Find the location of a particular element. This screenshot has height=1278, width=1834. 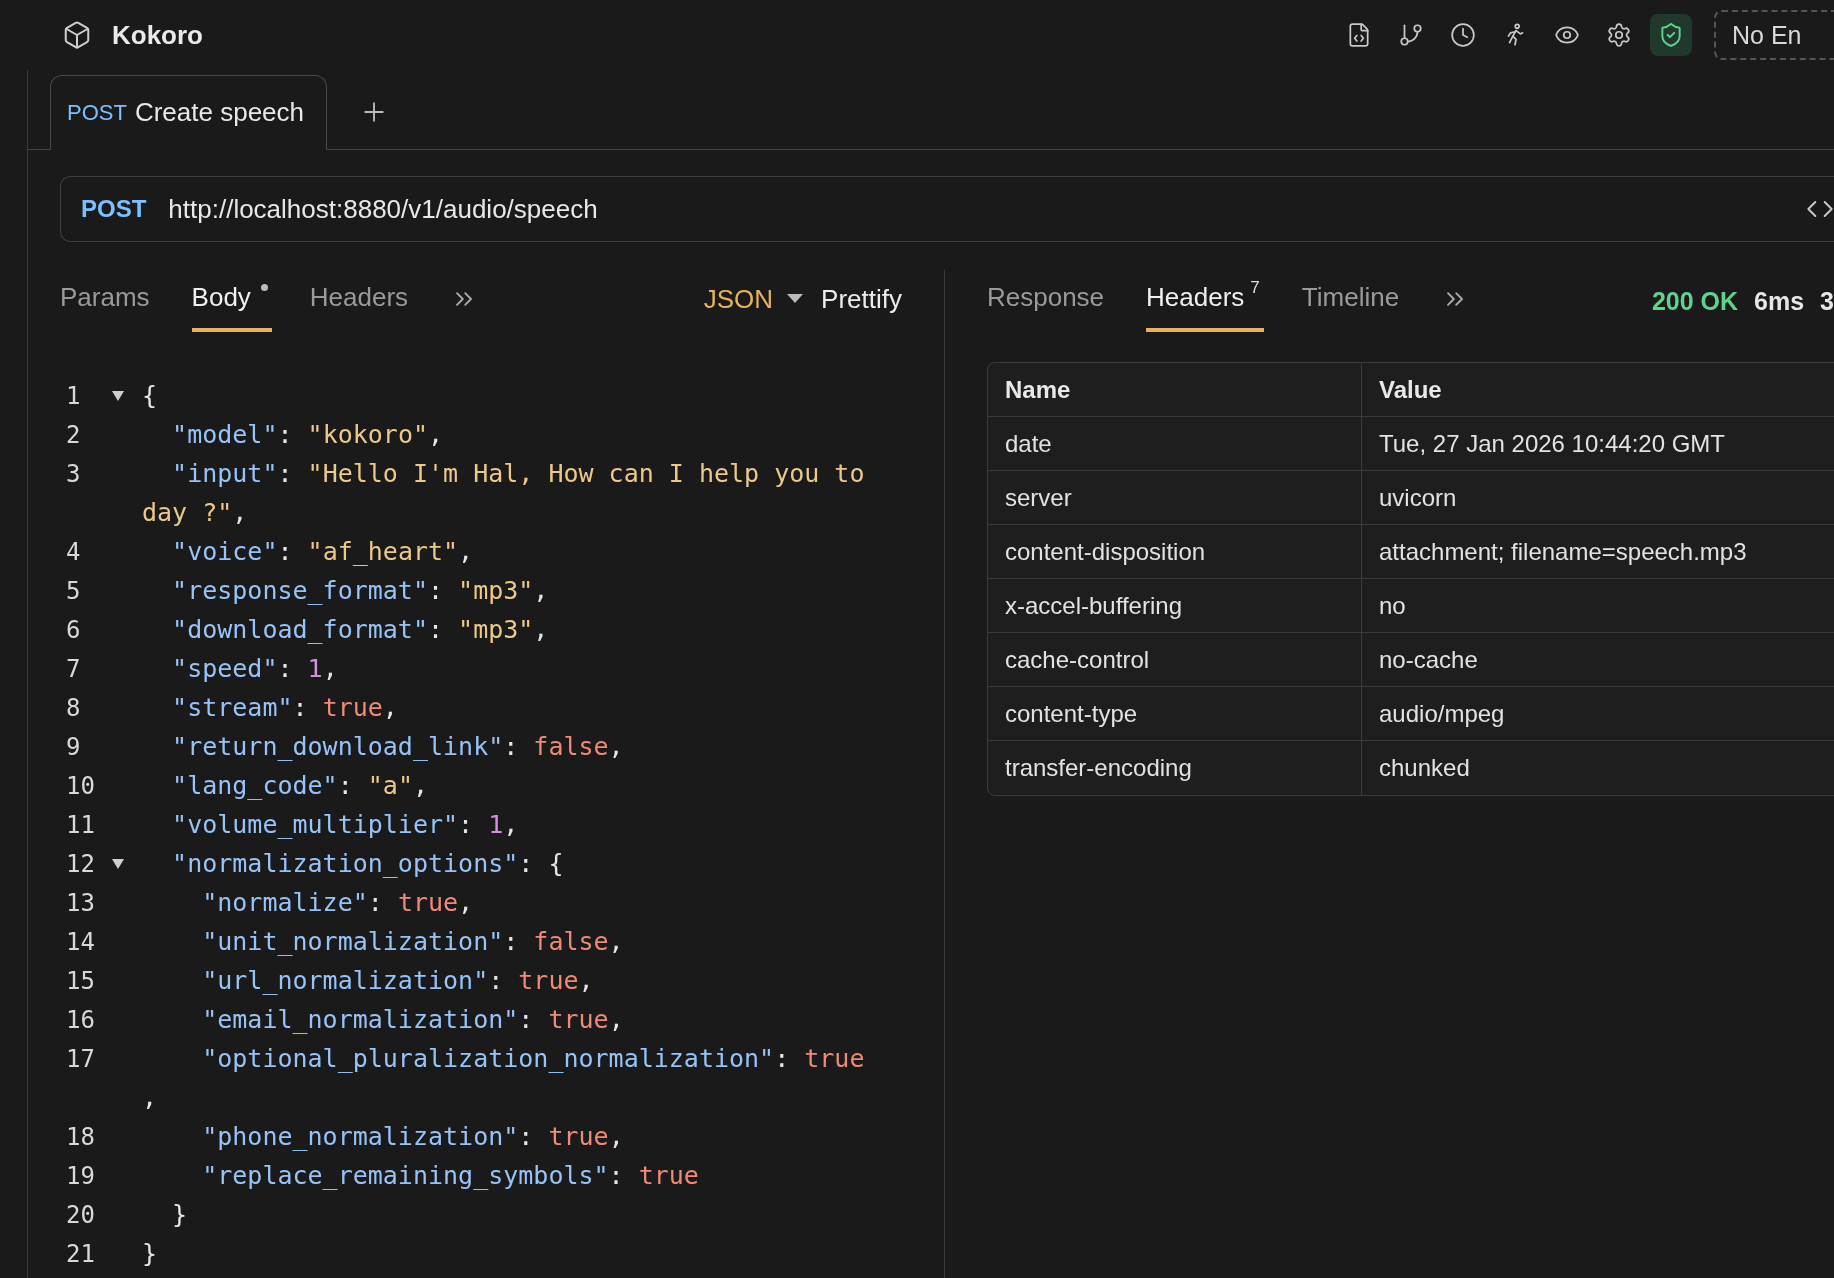

line-number: 15 is located at coordinates (81, 980).